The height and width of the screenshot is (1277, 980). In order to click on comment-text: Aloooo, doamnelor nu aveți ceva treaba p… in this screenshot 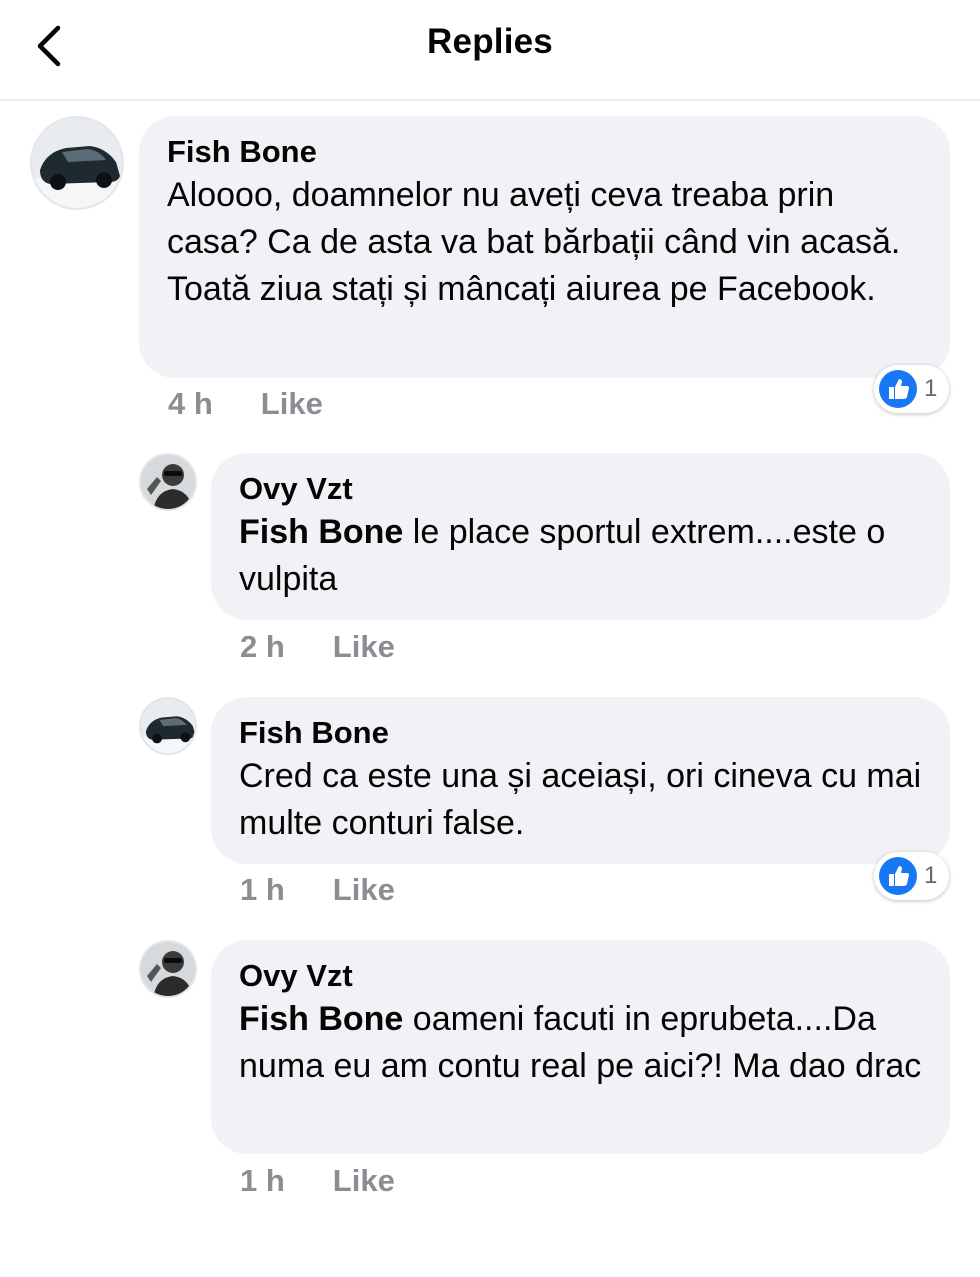, I will do `click(534, 242)`.